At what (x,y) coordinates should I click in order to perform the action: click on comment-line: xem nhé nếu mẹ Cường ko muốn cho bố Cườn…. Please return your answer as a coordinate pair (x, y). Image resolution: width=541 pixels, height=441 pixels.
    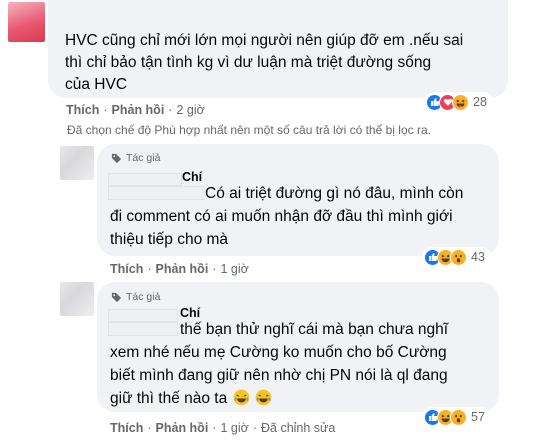
    Looking at the image, I should click on (278, 352).